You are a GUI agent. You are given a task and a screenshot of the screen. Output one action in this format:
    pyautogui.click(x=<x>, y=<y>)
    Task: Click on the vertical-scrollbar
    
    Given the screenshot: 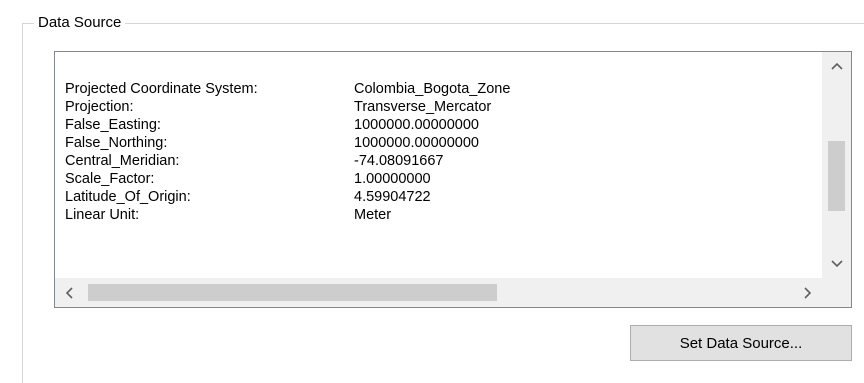 What is the action you would take?
    pyautogui.click(x=836, y=165)
    